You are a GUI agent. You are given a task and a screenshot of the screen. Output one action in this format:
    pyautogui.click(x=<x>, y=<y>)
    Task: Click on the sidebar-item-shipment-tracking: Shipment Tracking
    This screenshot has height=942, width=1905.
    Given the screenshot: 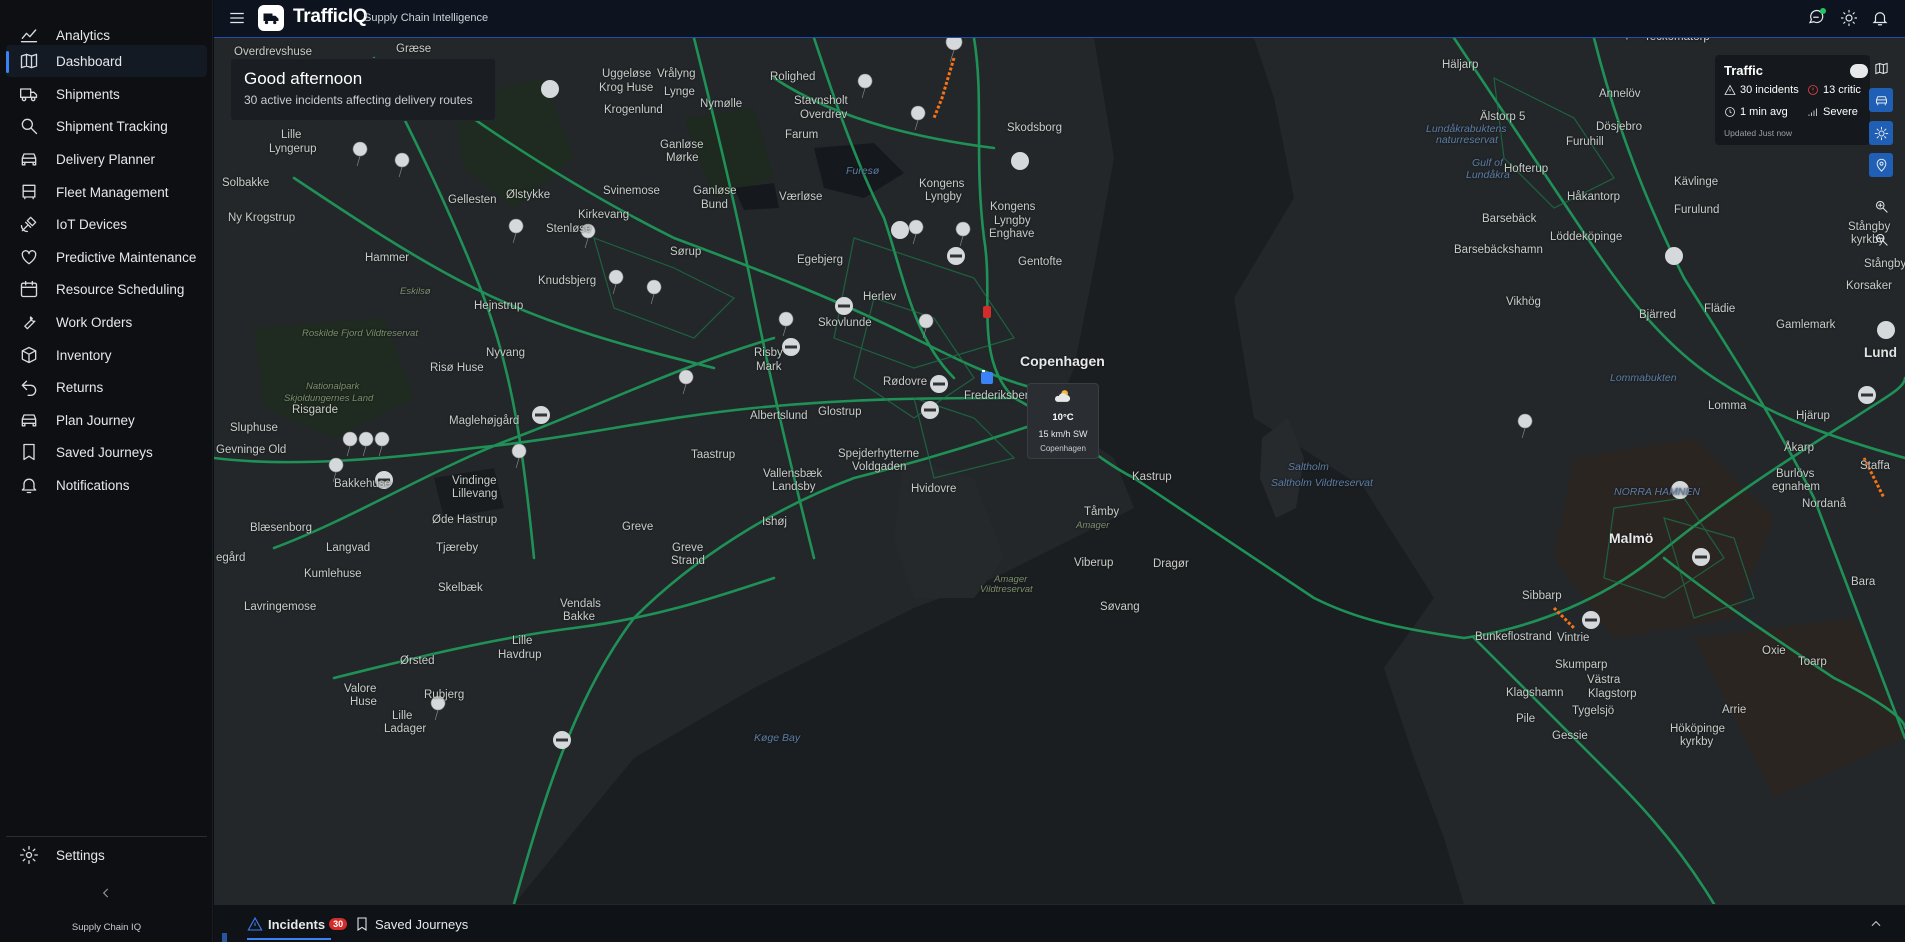 What is the action you would take?
    pyautogui.click(x=106, y=126)
    